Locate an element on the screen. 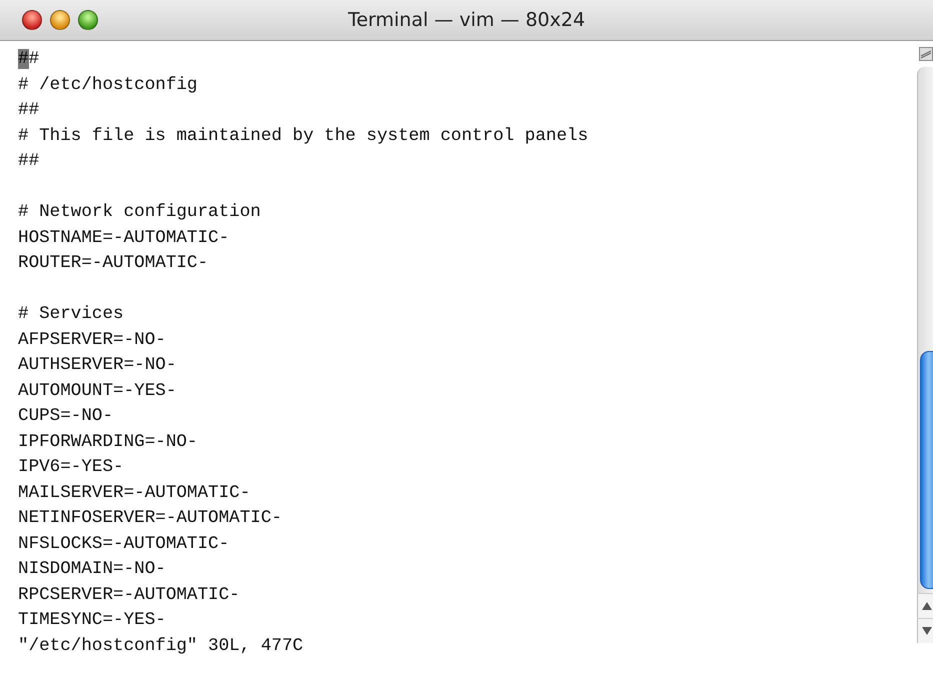 Image resolution: width=933 pixels, height=673 pixels. split-pane-icon is located at coordinates (926, 54).